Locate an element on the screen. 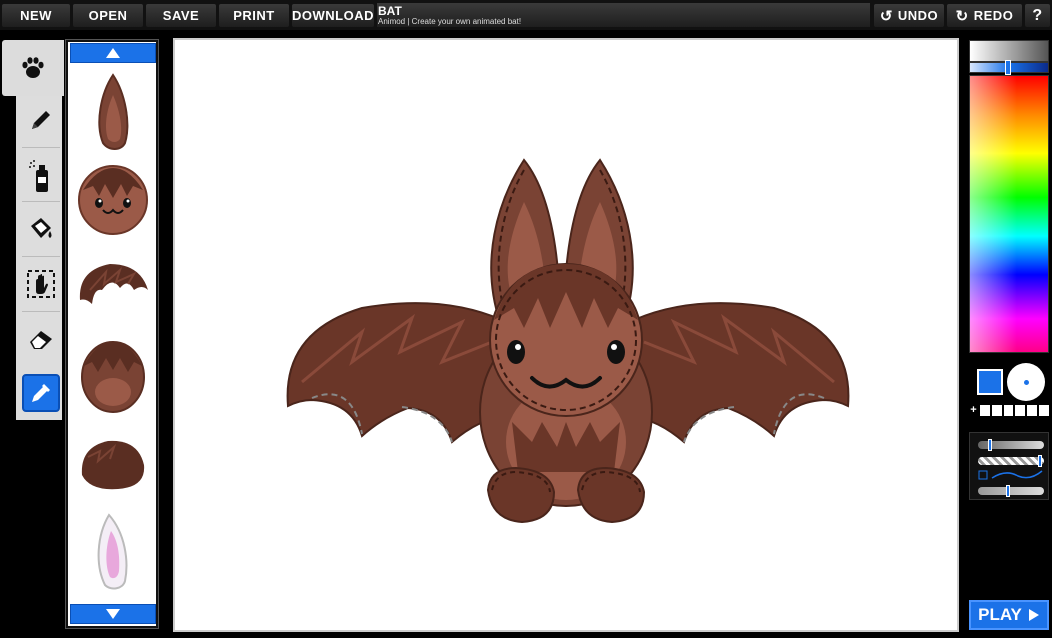 This screenshot has width=1052, height=638. parts-scroll-up-button is located at coordinates (113, 53).